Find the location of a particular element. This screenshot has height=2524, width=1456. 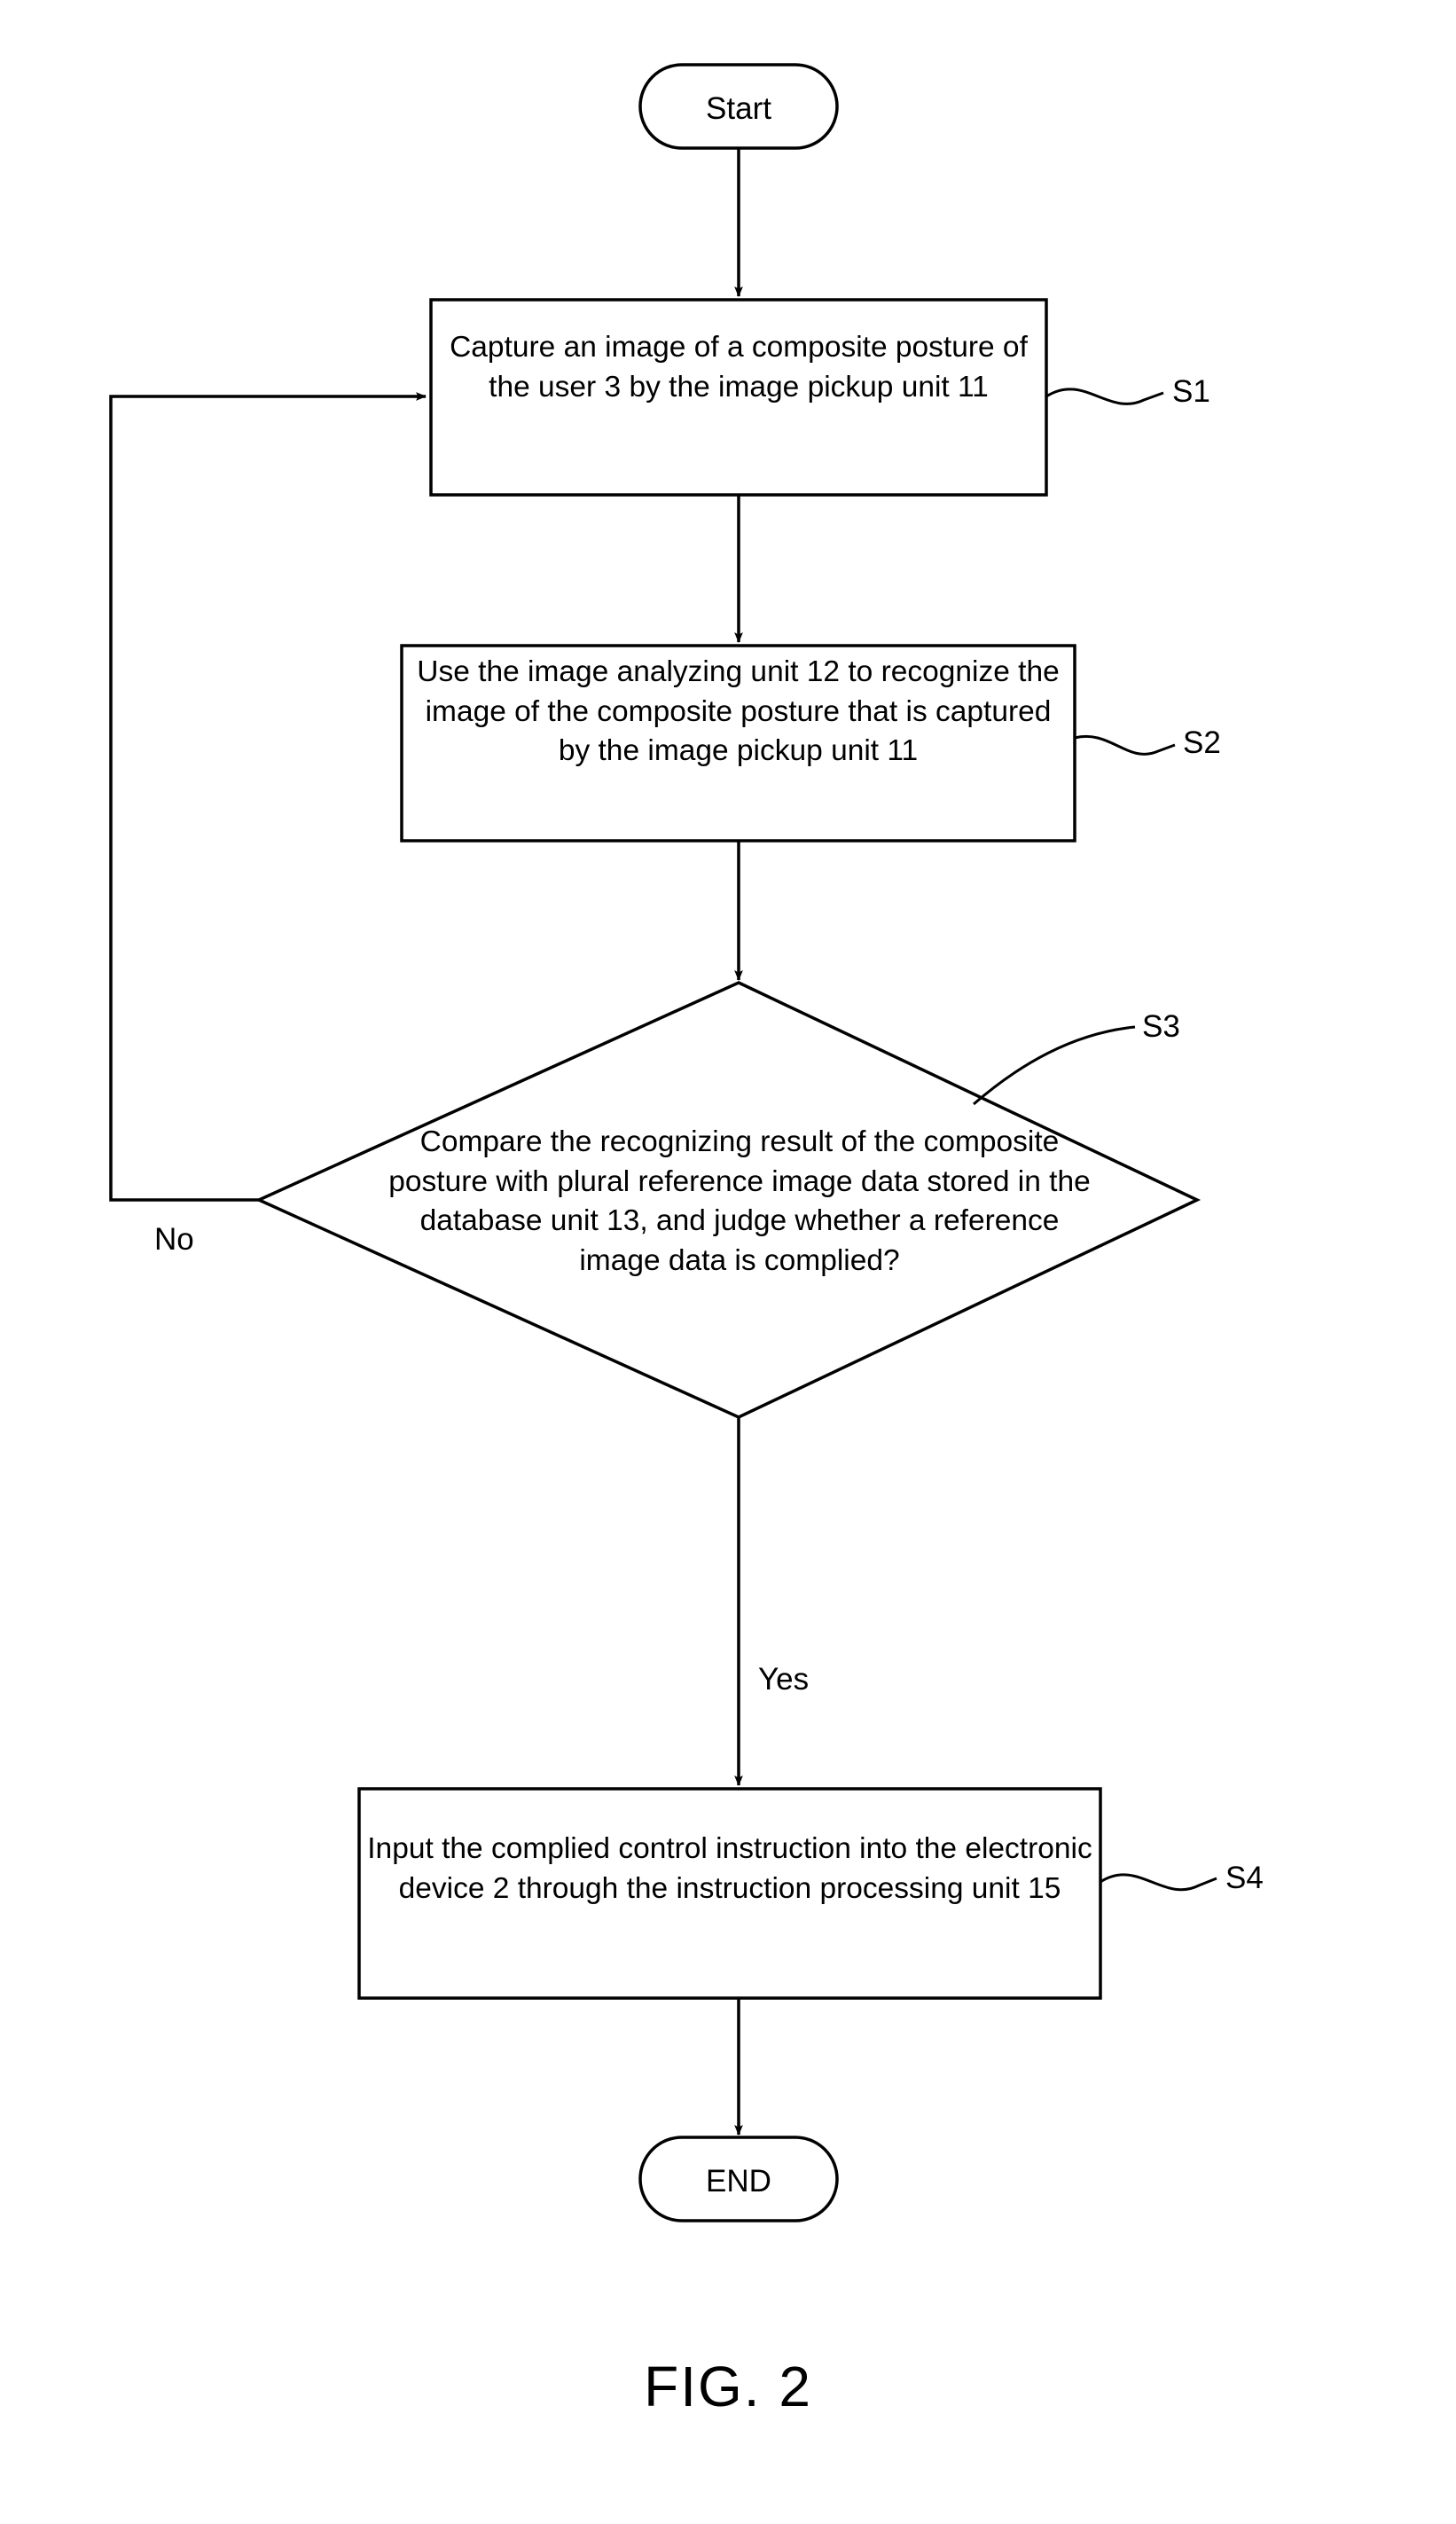

s2-leader-line is located at coordinates (1125, 745).